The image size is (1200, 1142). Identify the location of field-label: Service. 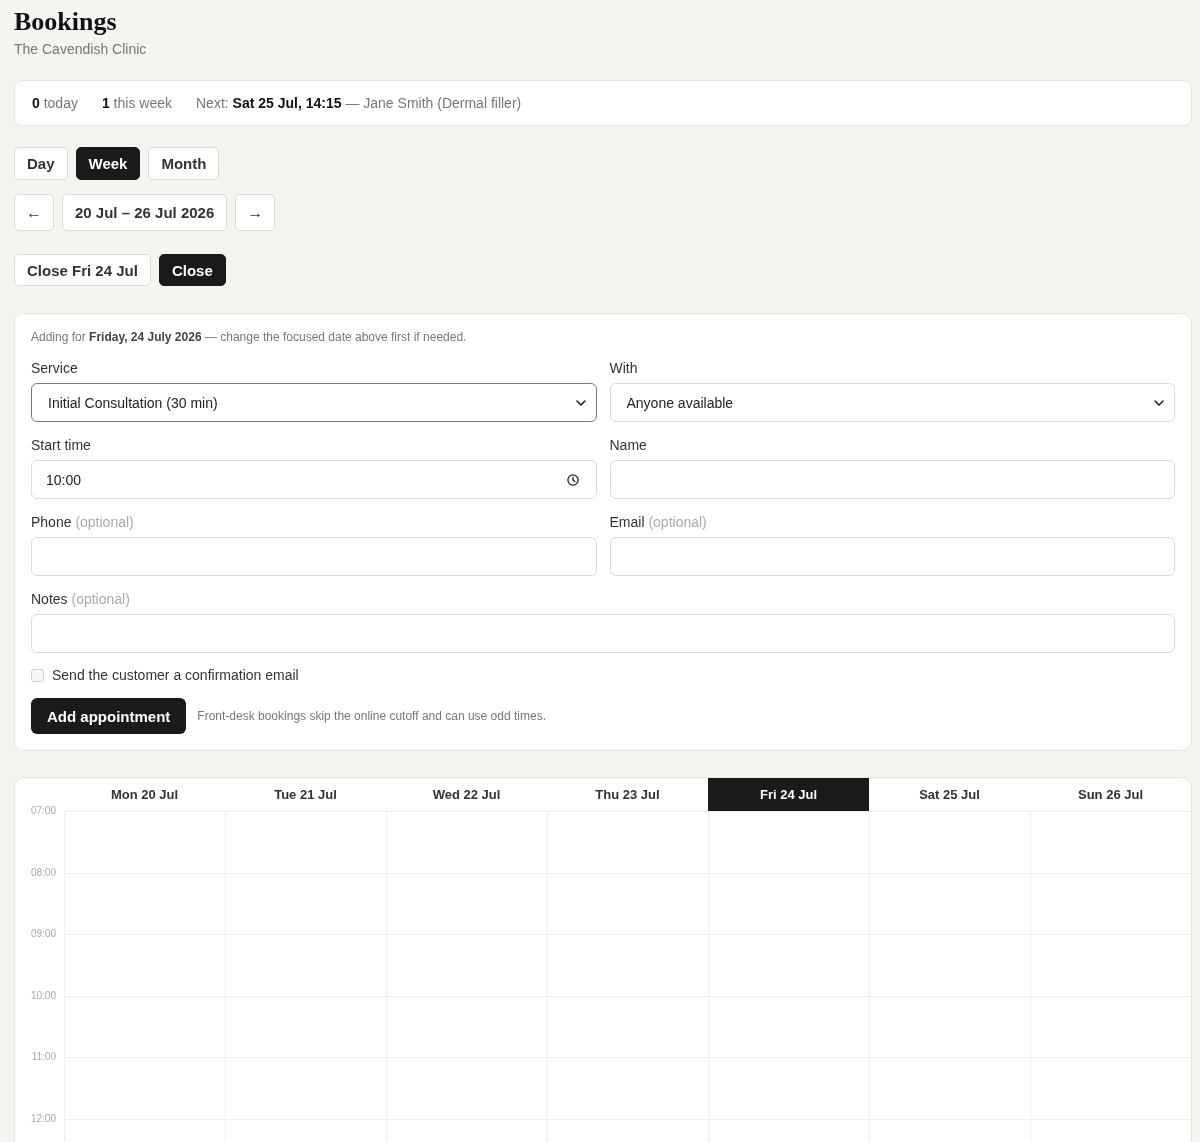
(54, 368).